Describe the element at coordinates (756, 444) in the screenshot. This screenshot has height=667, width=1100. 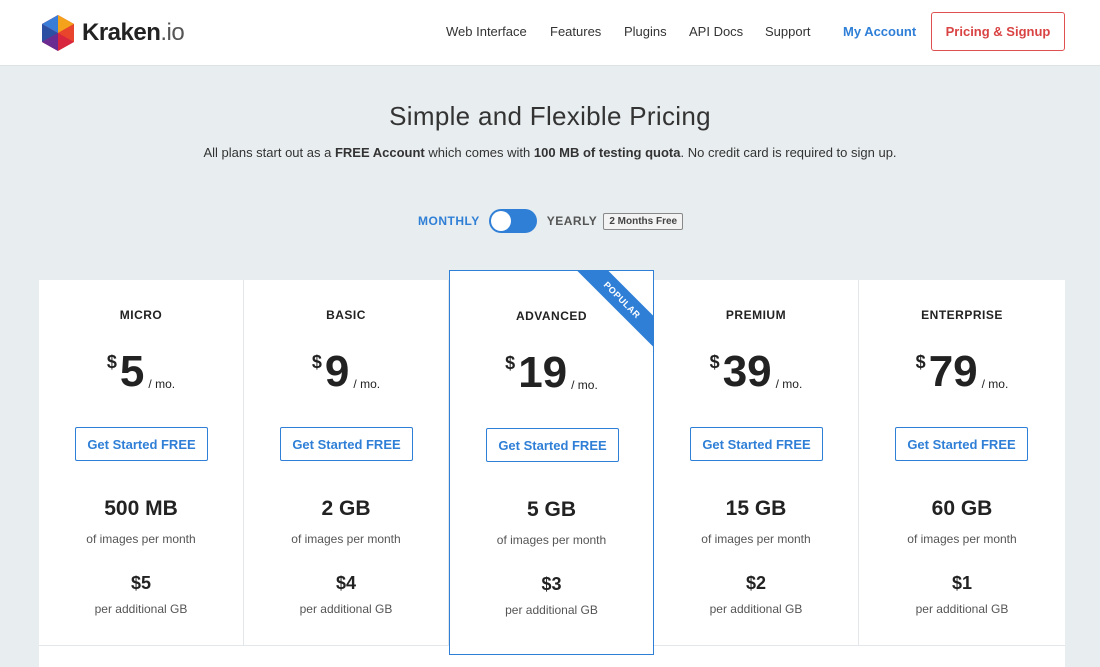
I see `get-started-button-premium: Get Started FREE` at that location.